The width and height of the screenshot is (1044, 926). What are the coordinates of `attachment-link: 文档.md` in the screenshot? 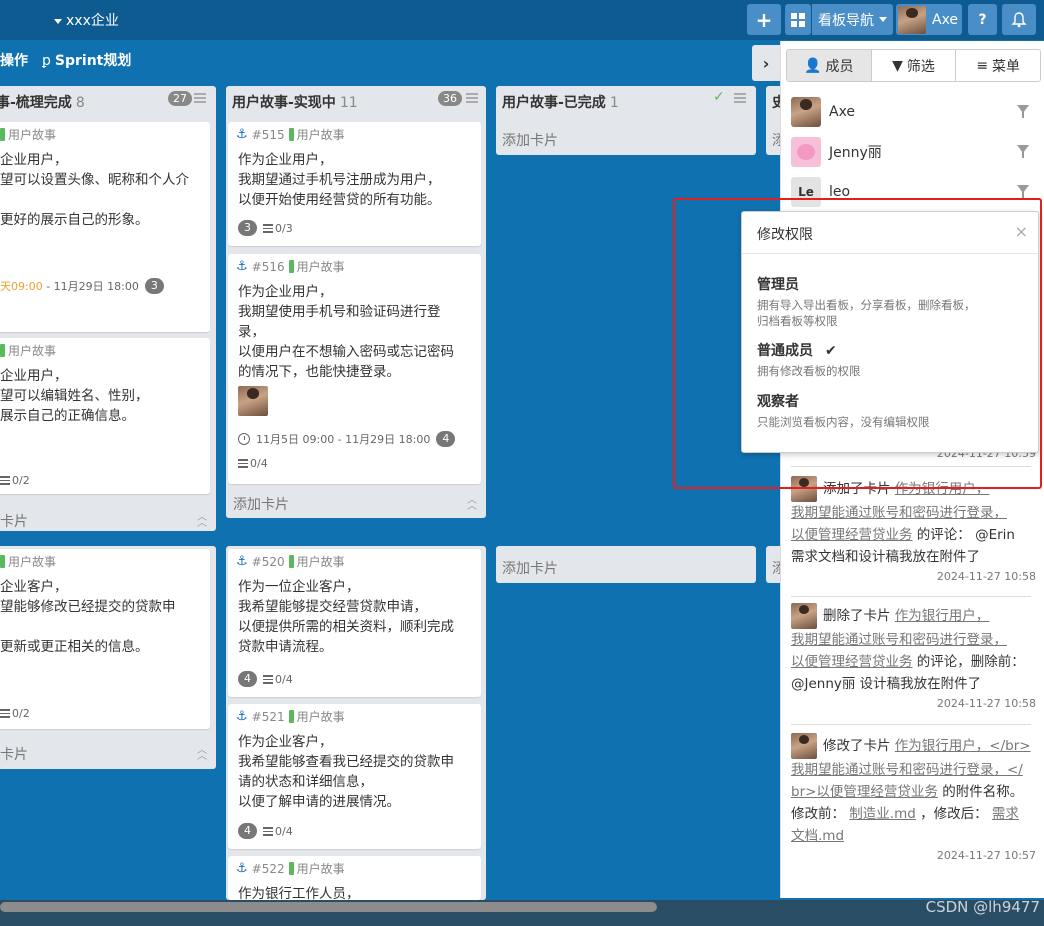 It's located at (817, 836).